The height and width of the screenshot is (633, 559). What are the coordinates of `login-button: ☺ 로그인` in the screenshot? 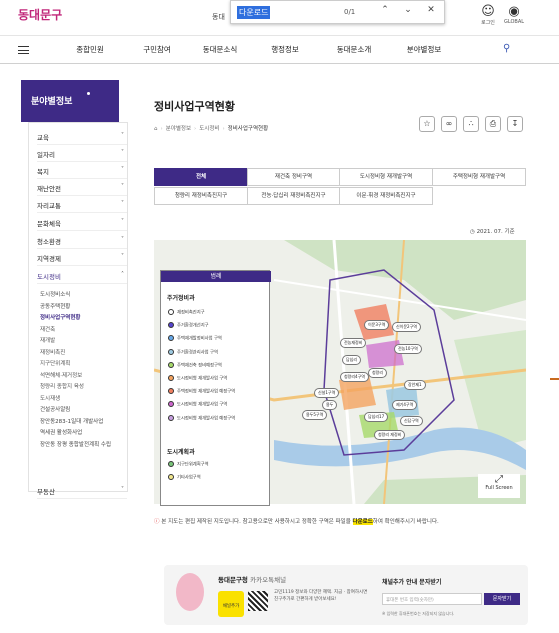 It's located at (488, 16).